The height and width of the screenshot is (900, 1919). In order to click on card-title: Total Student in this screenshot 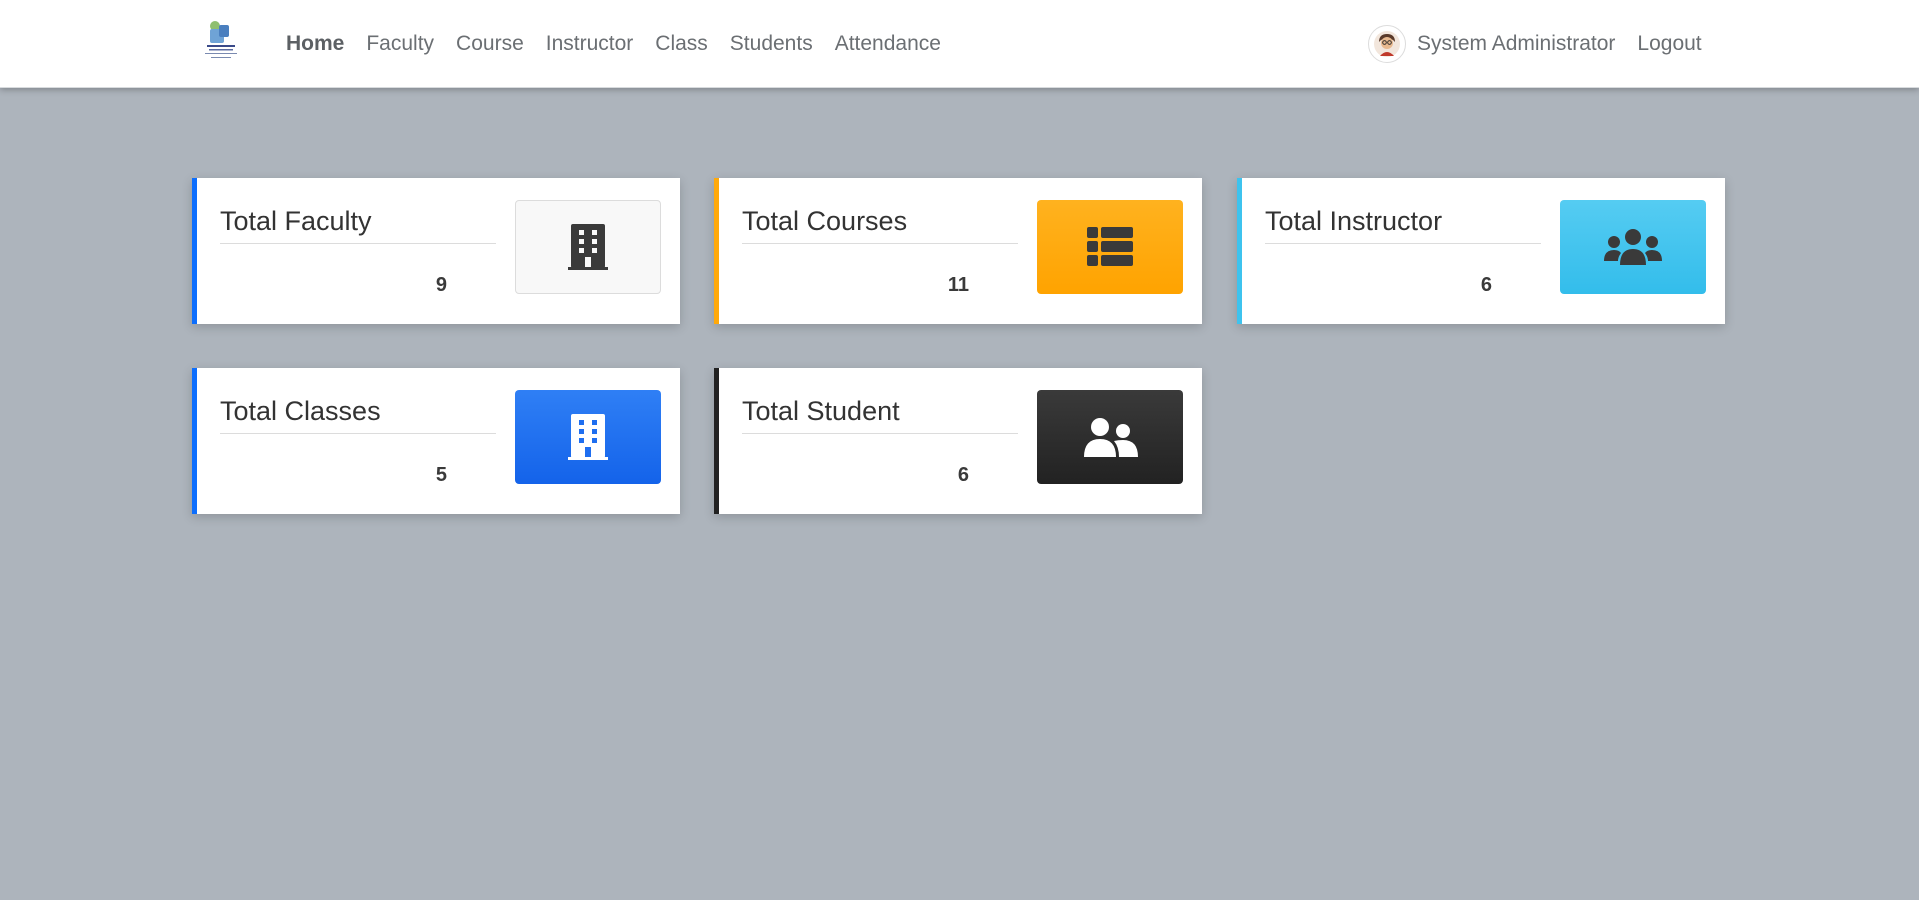, I will do `click(880, 415)`.